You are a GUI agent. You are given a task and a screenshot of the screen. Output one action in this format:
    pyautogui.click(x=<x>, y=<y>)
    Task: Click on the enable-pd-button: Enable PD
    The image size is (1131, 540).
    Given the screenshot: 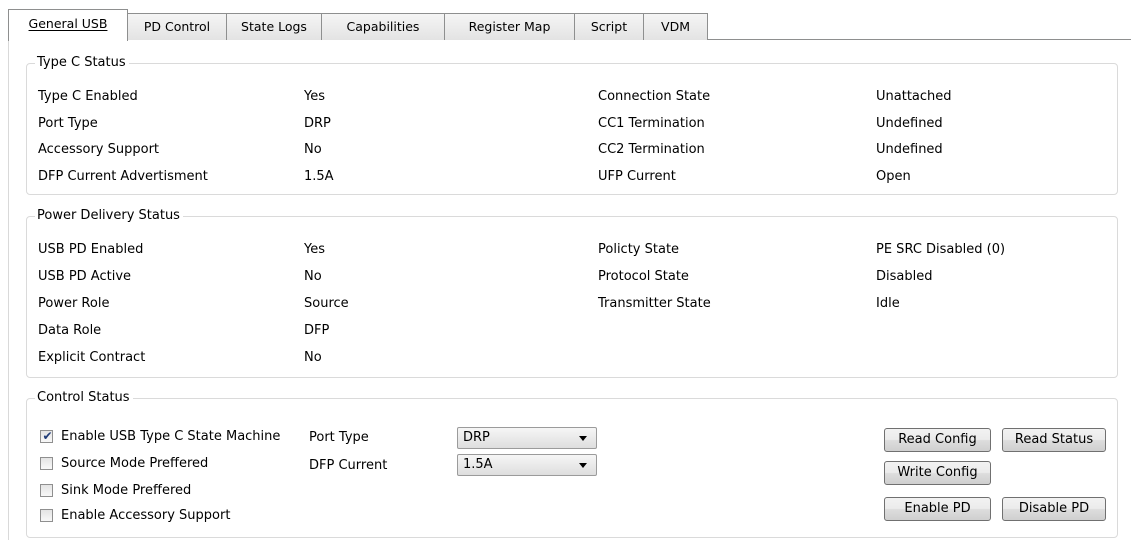 What is the action you would take?
    pyautogui.click(x=937, y=509)
    